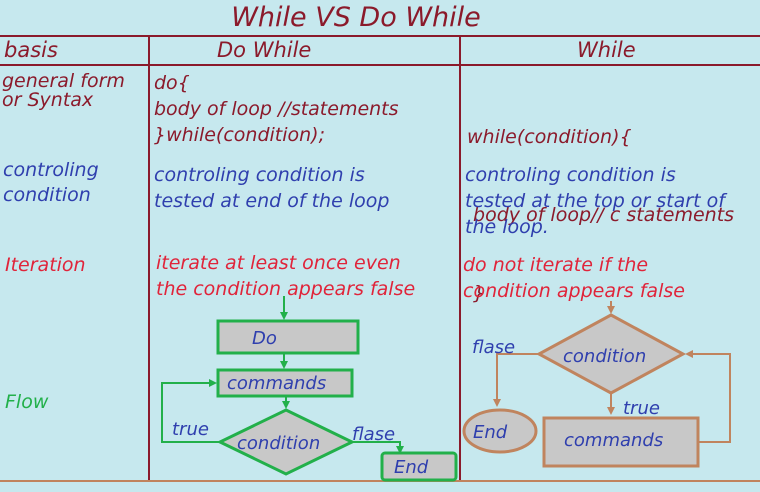 The height and width of the screenshot is (492, 760). What do you see at coordinates (190, 429) in the screenshot?
I see `dw-true-label: true` at bounding box center [190, 429].